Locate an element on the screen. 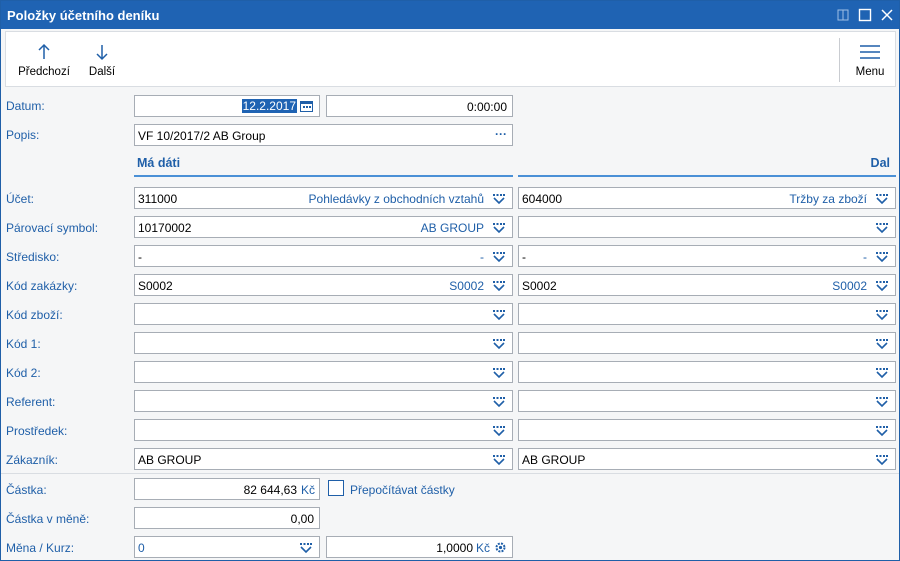 The width and height of the screenshot is (900, 561). goods-code-debit-field is located at coordinates (323, 314).